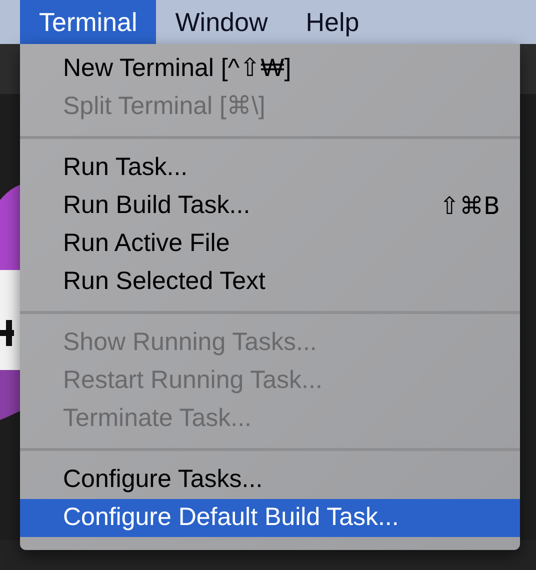 Image resolution: width=536 pixels, height=570 pixels. I want to click on menu-item: Run Active File, so click(270, 244).